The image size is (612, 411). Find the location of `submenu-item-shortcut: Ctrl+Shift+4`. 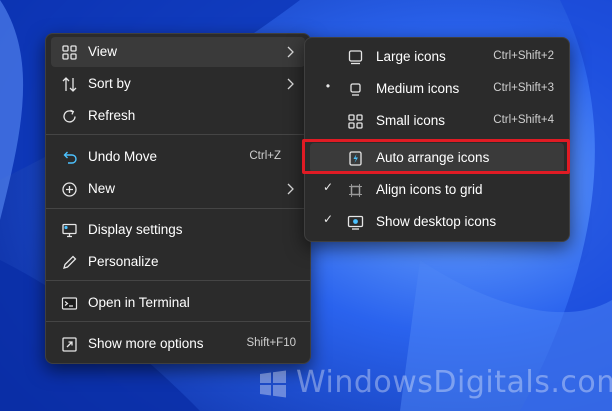

submenu-item-shortcut: Ctrl+Shift+4 is located at coordinates (523, 120).